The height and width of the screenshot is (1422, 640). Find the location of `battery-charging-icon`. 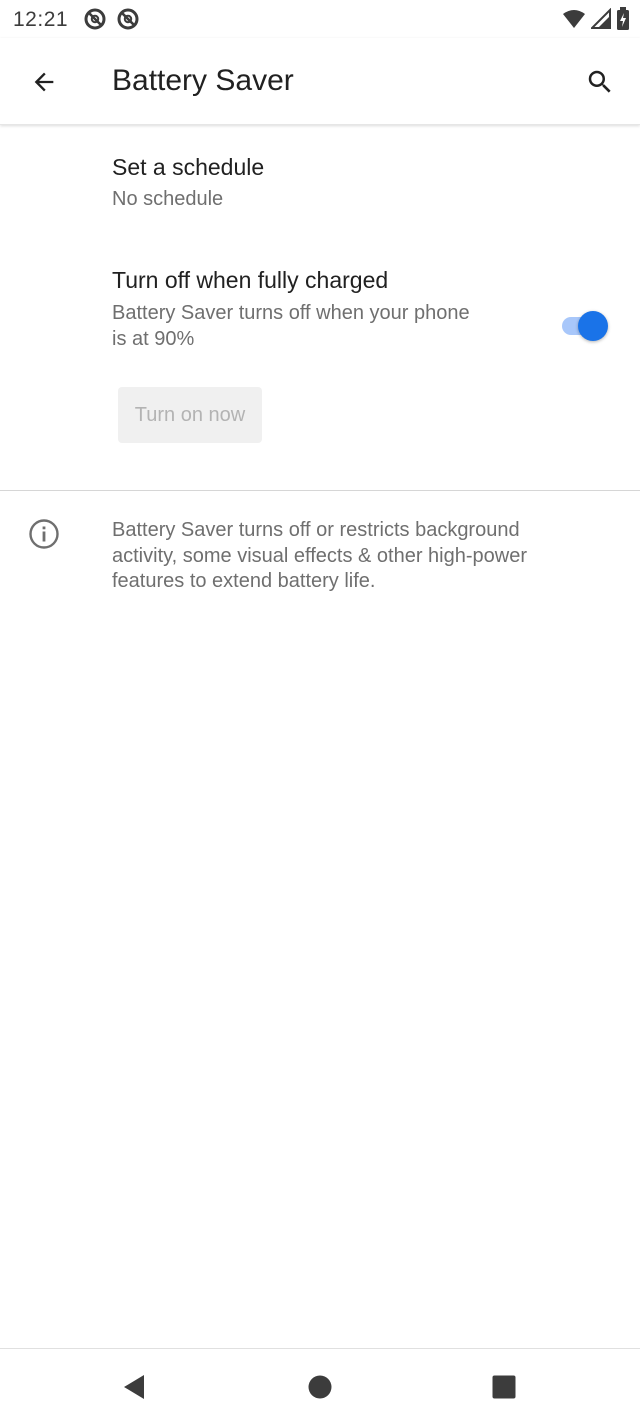

battery-charging-icon is located at coordinates (623, 21).